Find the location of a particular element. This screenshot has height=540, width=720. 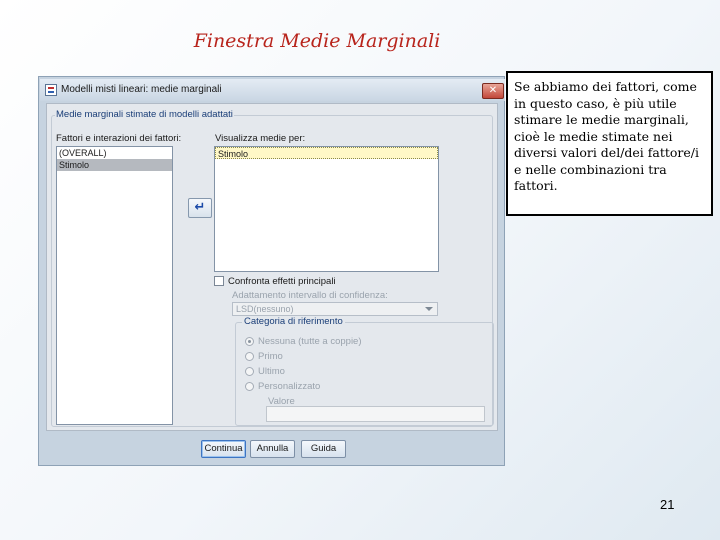

continue-button: Continua is located at coordinates (223, 449).